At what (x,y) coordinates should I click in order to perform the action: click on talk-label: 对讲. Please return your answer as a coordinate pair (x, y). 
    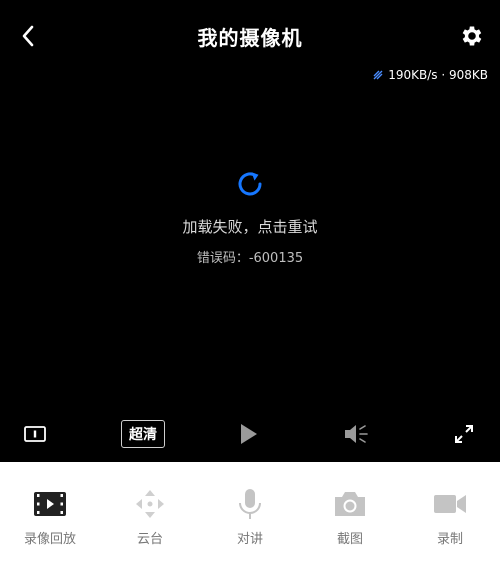
    Looking at the image, I should click on (249, 539).